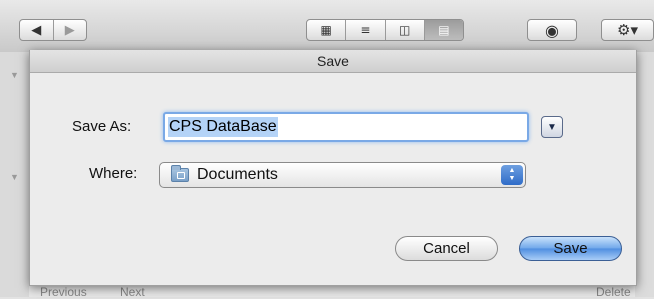  Describe the element at coordinates (333, 61) in the screenshot. I see `sheet-title: Save` at that location.